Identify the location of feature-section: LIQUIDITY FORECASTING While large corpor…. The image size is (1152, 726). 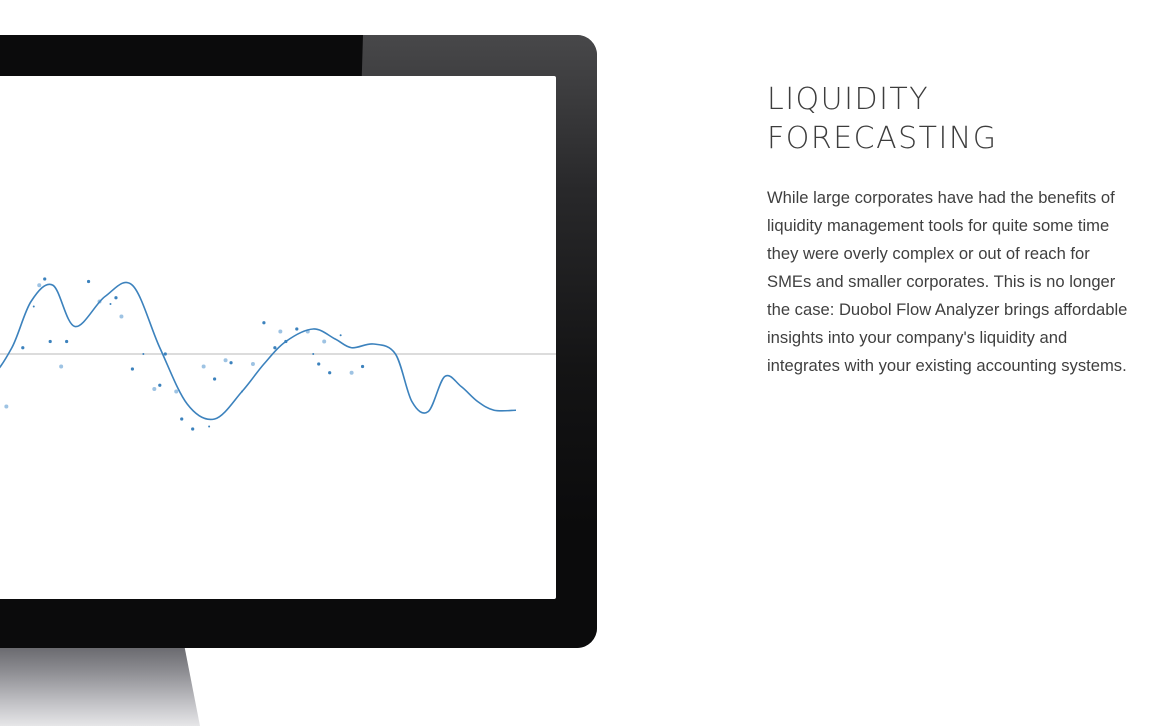
(952, 230).